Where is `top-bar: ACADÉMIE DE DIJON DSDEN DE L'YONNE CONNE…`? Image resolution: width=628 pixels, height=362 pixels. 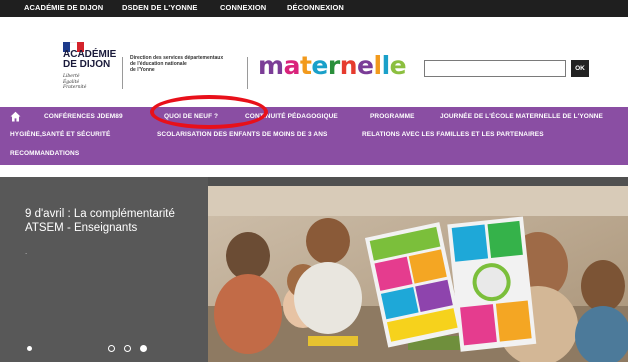
top-bar: ACADÉMIE DE DIJON DSDEN DE L'YONNE CONNE… is located at coordinates (314, 8).